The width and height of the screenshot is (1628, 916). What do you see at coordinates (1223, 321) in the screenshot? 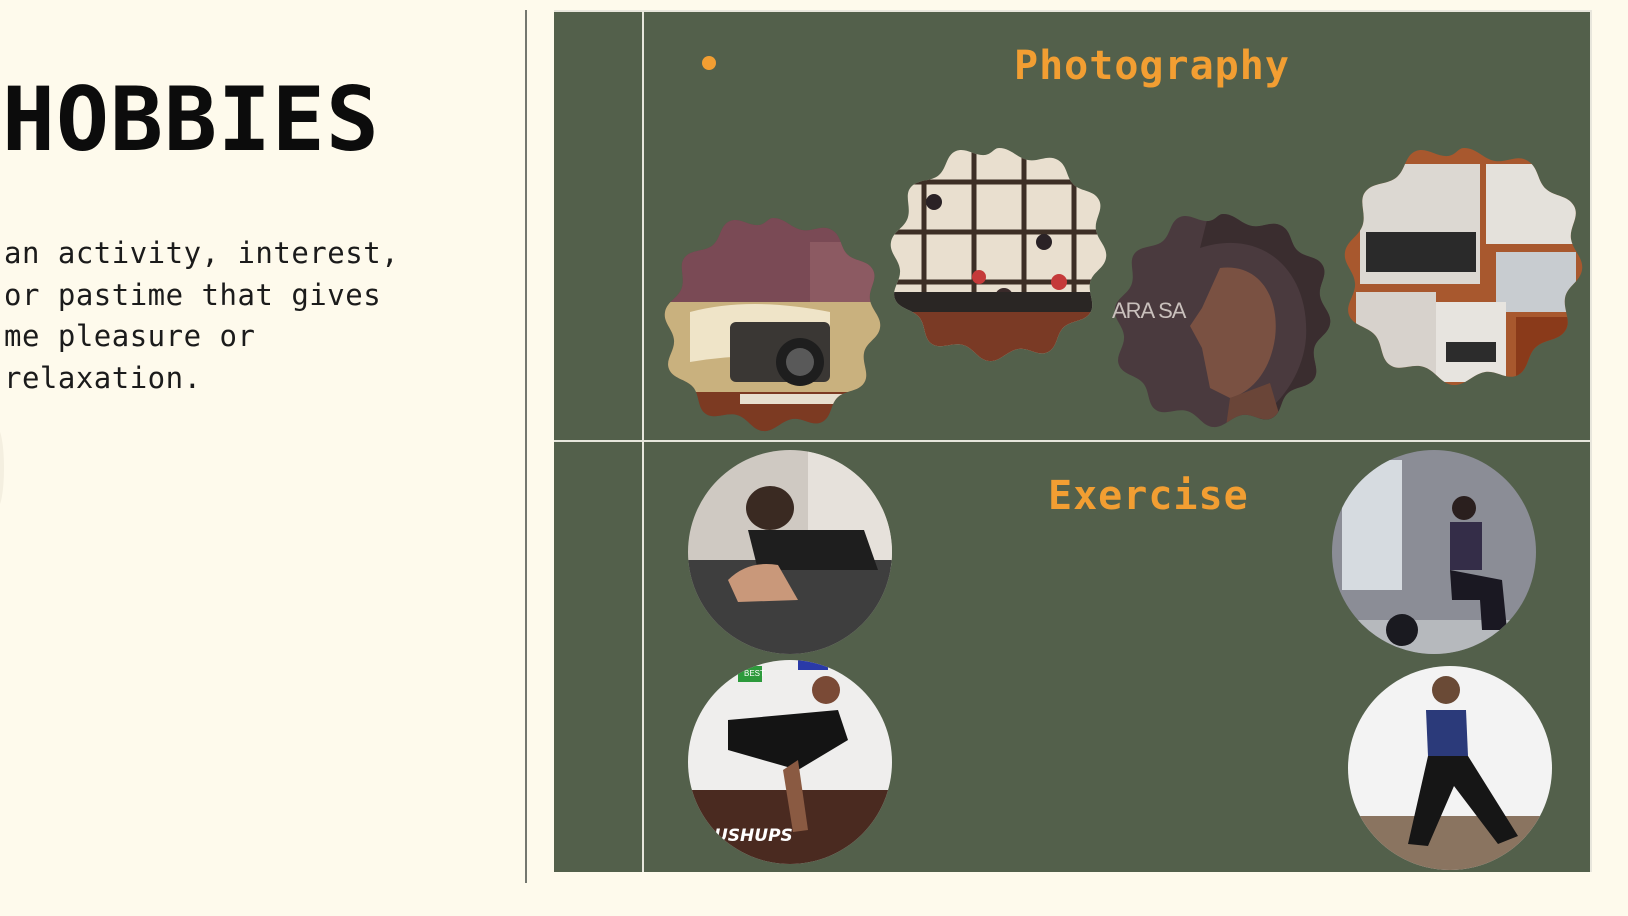
I see `portrait-profile-photo: ARA SA` at bounding box center [1223, 321].